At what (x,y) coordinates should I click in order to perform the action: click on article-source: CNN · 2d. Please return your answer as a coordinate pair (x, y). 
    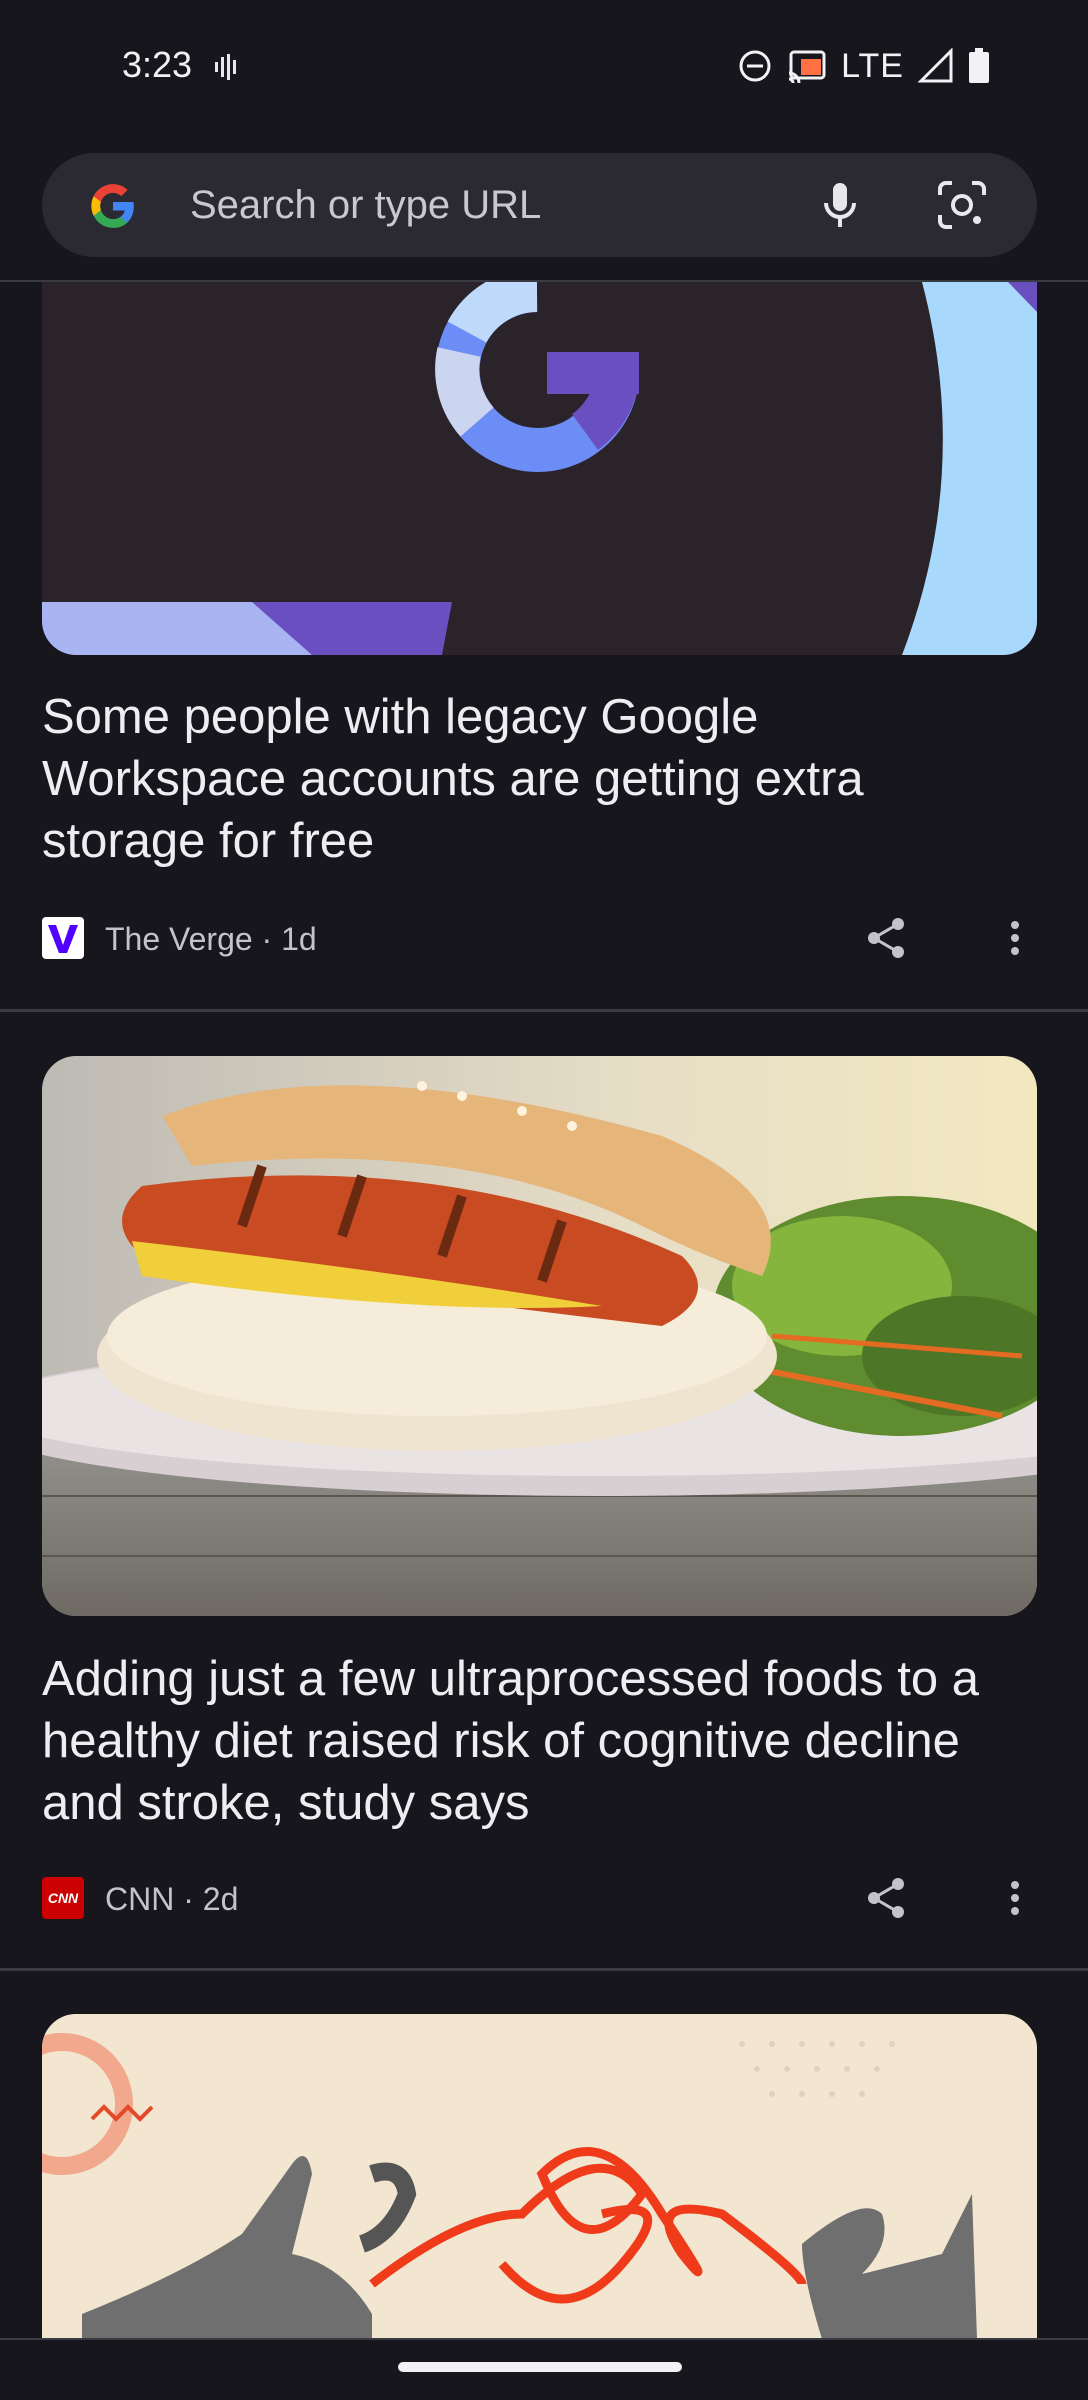
    Looking at the image, I should click on (172, 1899).